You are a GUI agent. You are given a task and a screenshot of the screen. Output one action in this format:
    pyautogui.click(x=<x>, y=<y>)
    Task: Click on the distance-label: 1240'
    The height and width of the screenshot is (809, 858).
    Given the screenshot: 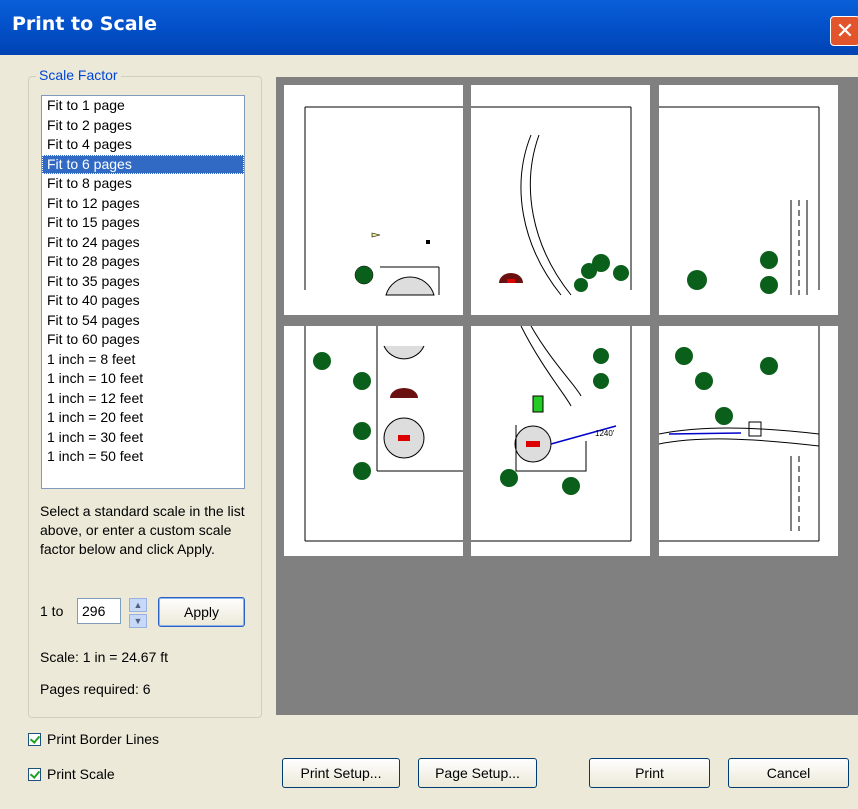 What is the action you would take?
    pyautogui.click(x=605, y=433)
    